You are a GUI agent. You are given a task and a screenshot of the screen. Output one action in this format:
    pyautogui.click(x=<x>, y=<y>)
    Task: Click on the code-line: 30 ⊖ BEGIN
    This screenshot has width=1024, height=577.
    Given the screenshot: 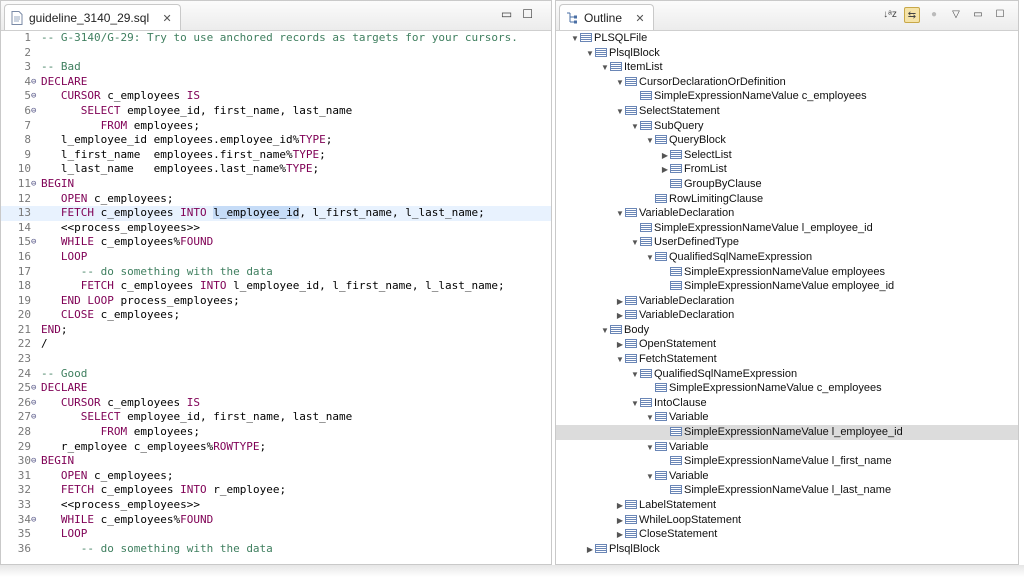 What is the action you would take?
    pyautogui.click(x=276, y=461)
    